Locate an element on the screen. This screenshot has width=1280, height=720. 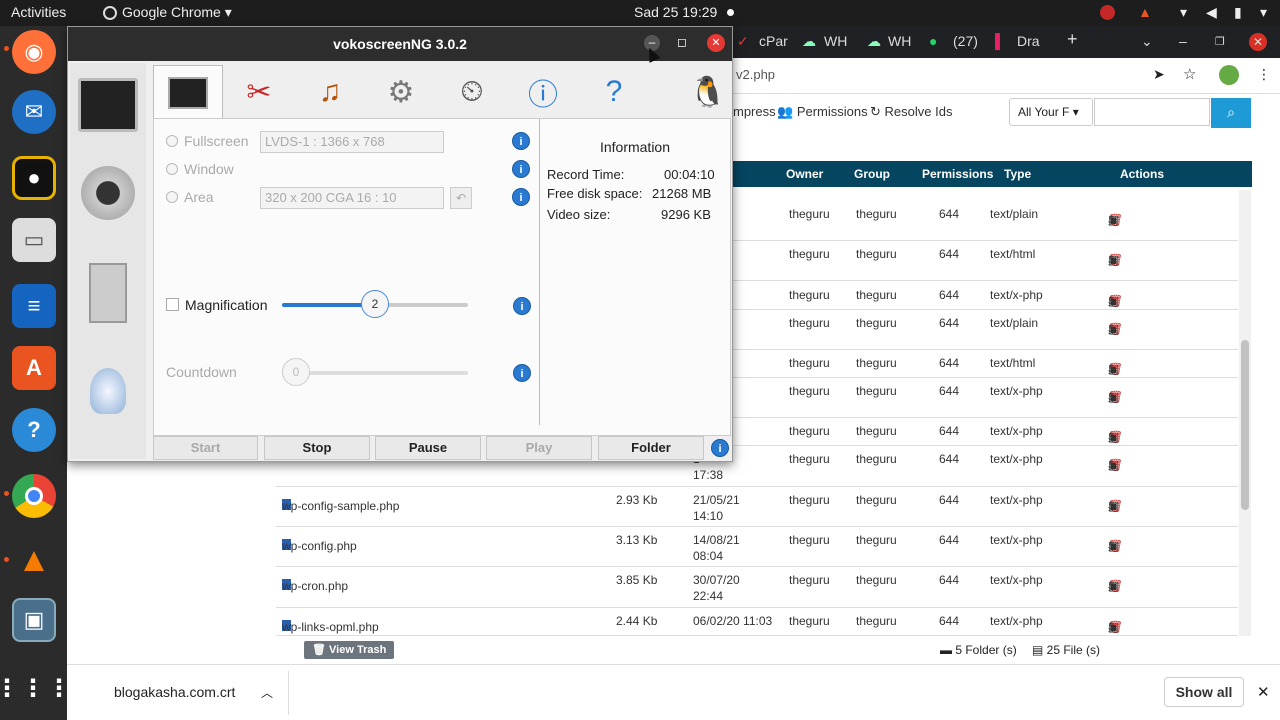
slider-handle: 0 is located at coordinates (296, 372).